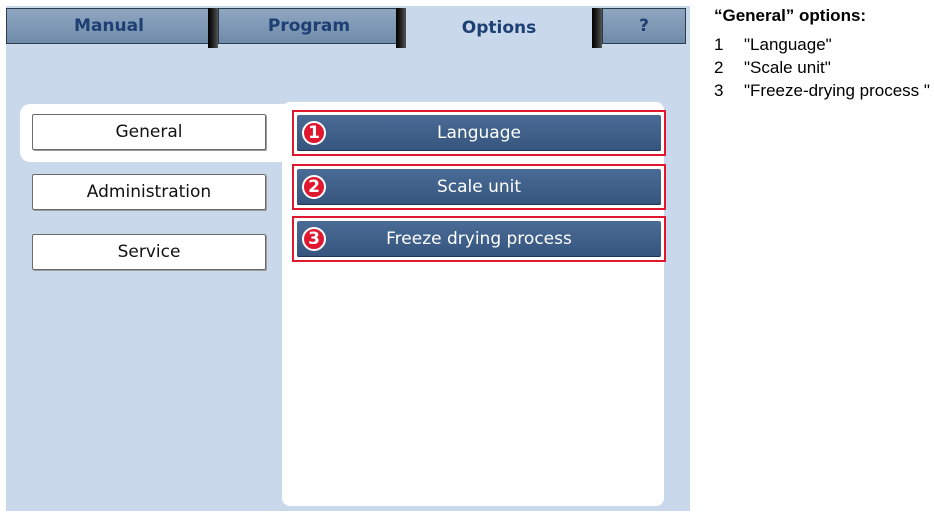 Image resolution: width=934 pixels, height=513 pixels. What do you see at coordinates (788, 44) in the screenshot?
I see `legend-item-text: "Language"` at bounding box center [788, 44].